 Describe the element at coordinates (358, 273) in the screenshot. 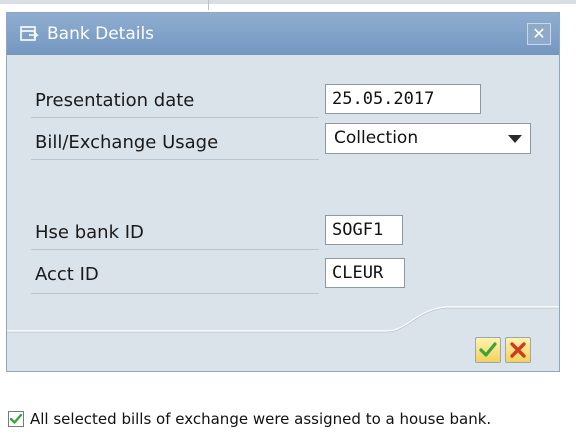

I see `acct-id-value: CLEUR` at that location.